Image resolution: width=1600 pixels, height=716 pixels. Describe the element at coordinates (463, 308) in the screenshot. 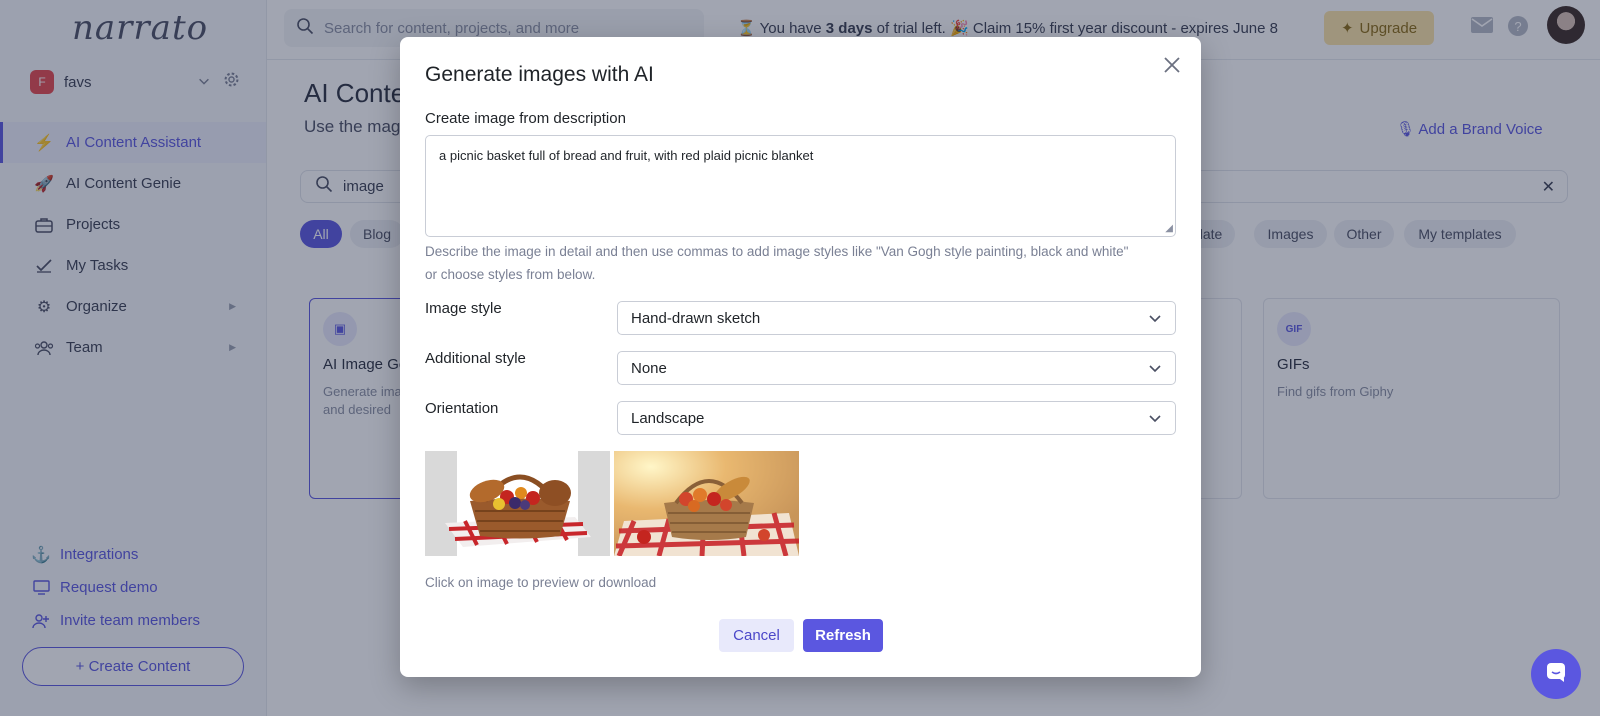

I see `image-style-label: Image style` at that location.